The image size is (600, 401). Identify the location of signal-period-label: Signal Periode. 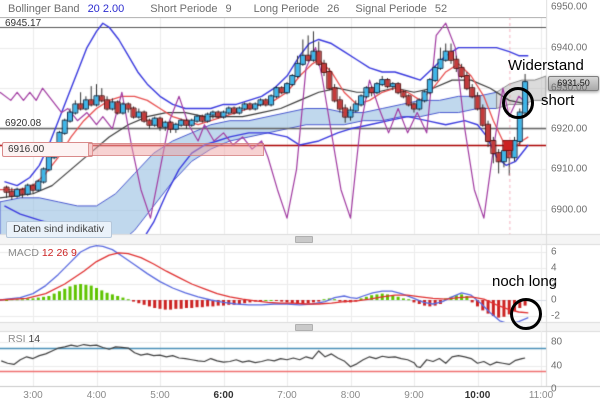
(391, 8).